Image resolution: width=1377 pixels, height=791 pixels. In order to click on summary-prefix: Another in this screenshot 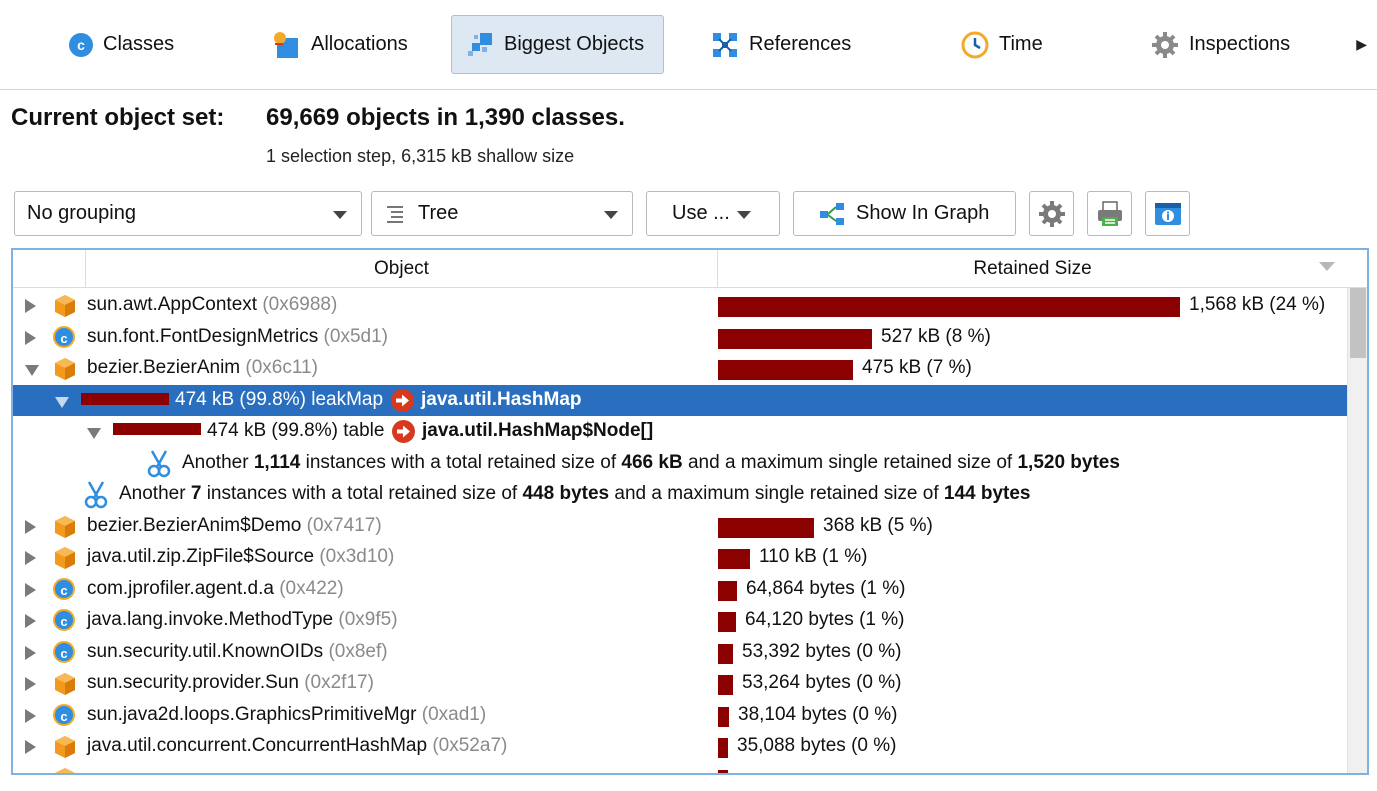, I will do `click(215, 462)`.